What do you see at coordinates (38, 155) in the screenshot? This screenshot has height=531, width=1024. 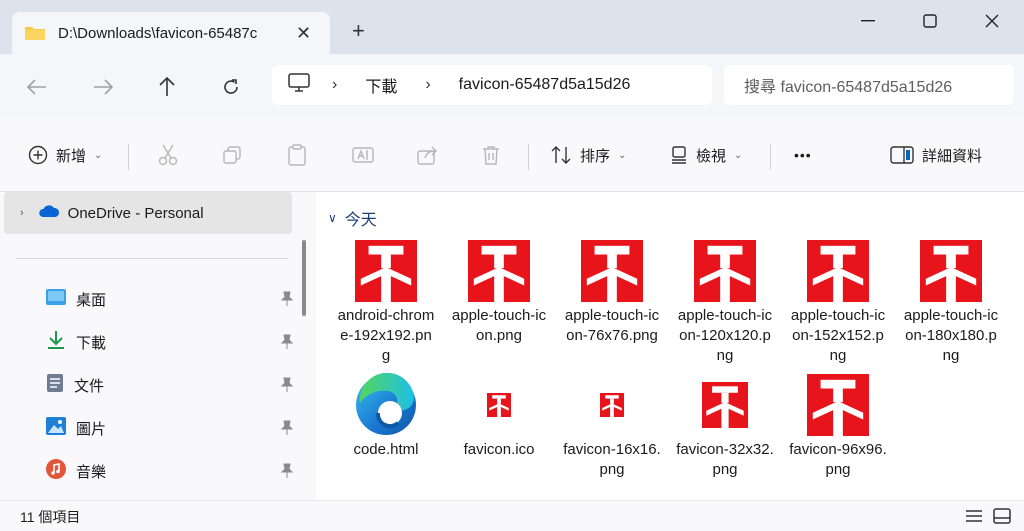 I see `plus-circle-icon` at bounding box center [38, 155].